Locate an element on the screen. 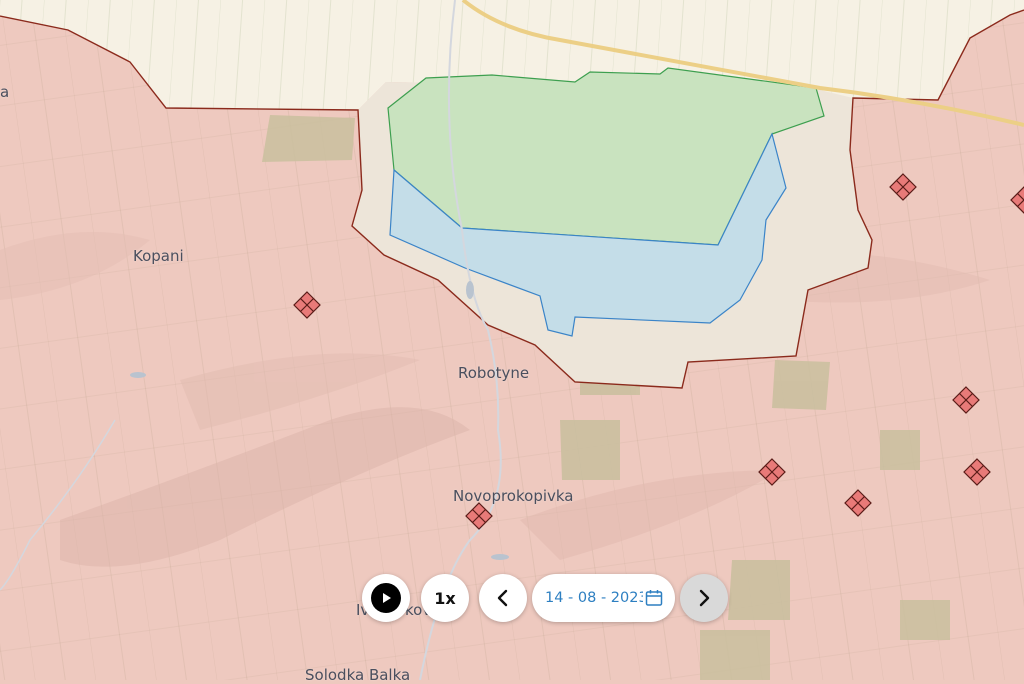 This screenshot has height=684, width=1024. play-button is located at coordinates (386, 598).